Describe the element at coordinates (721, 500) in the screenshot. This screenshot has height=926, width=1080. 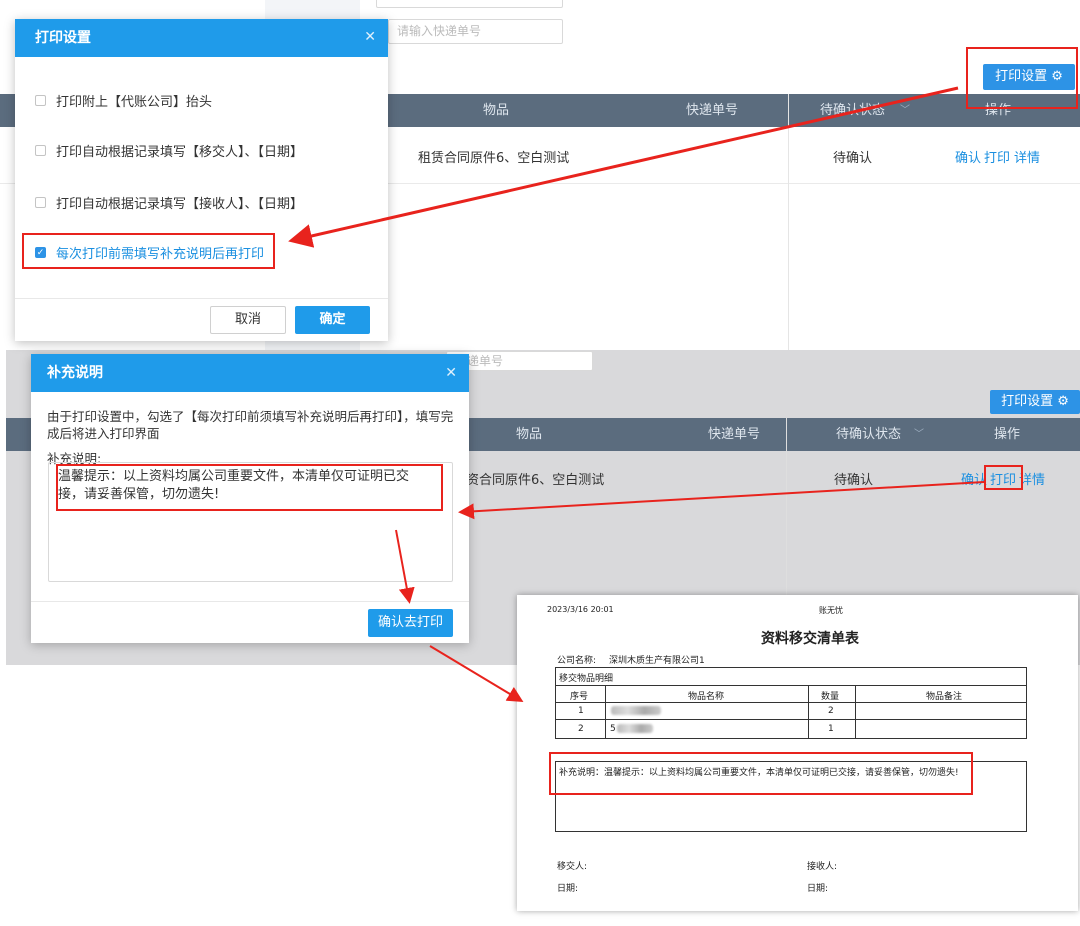
I see `arrow-print-to-textarea` at that location.